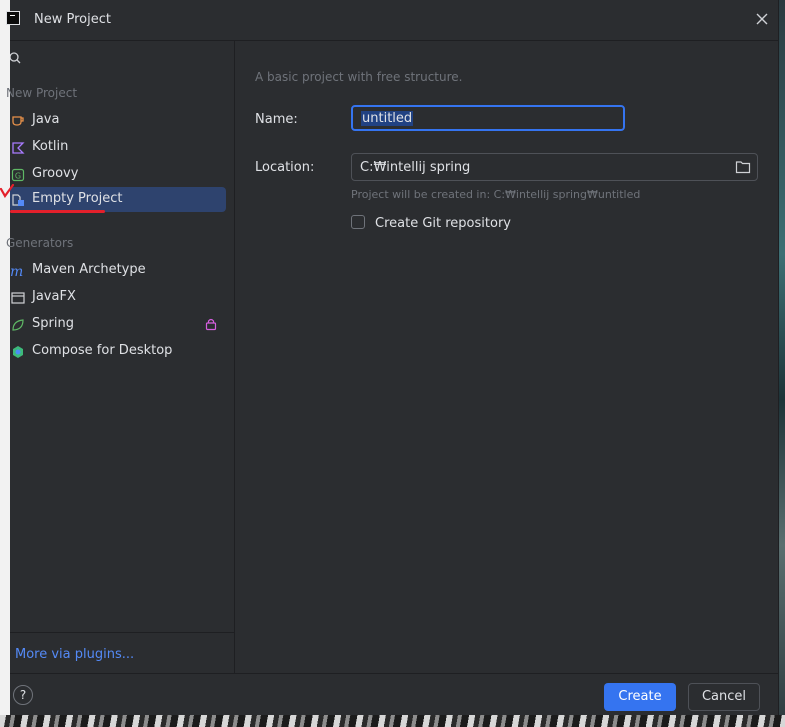 This screenshot has width=785, height=727. Describe the element at coordinates (50, 146) in the screenshot. I see `sidebar-item-label: Kotlin` at that location.